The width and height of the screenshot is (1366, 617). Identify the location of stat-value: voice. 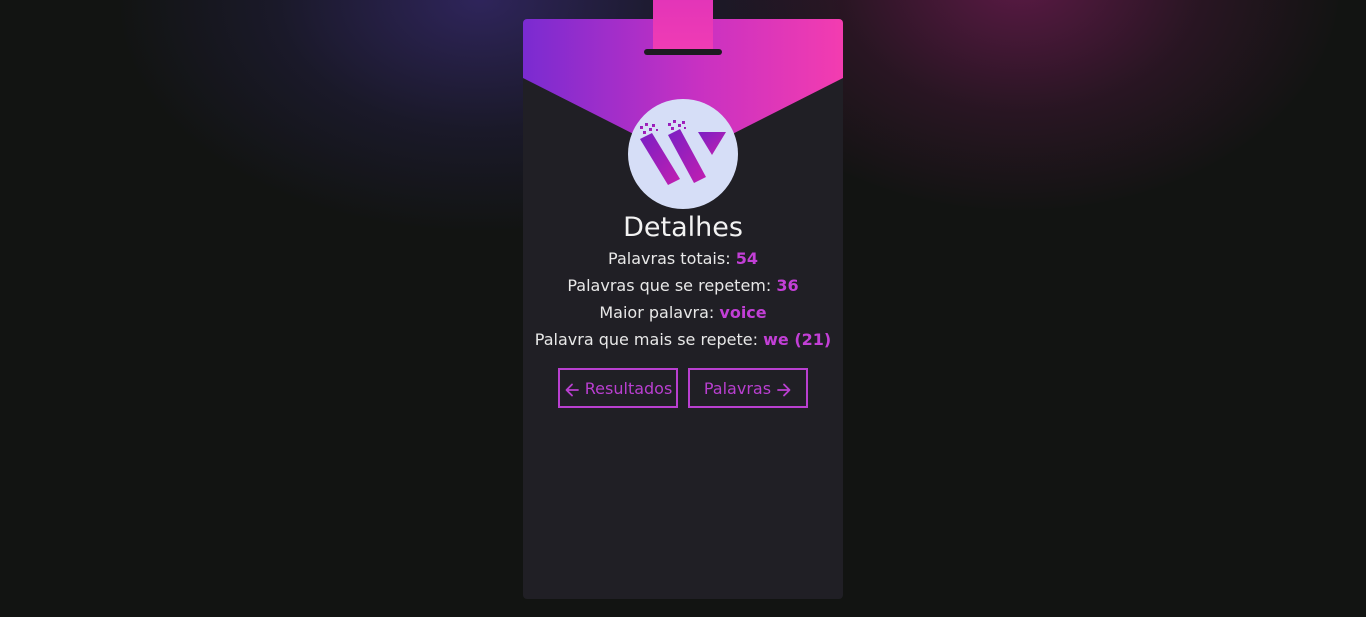
(743, 312).